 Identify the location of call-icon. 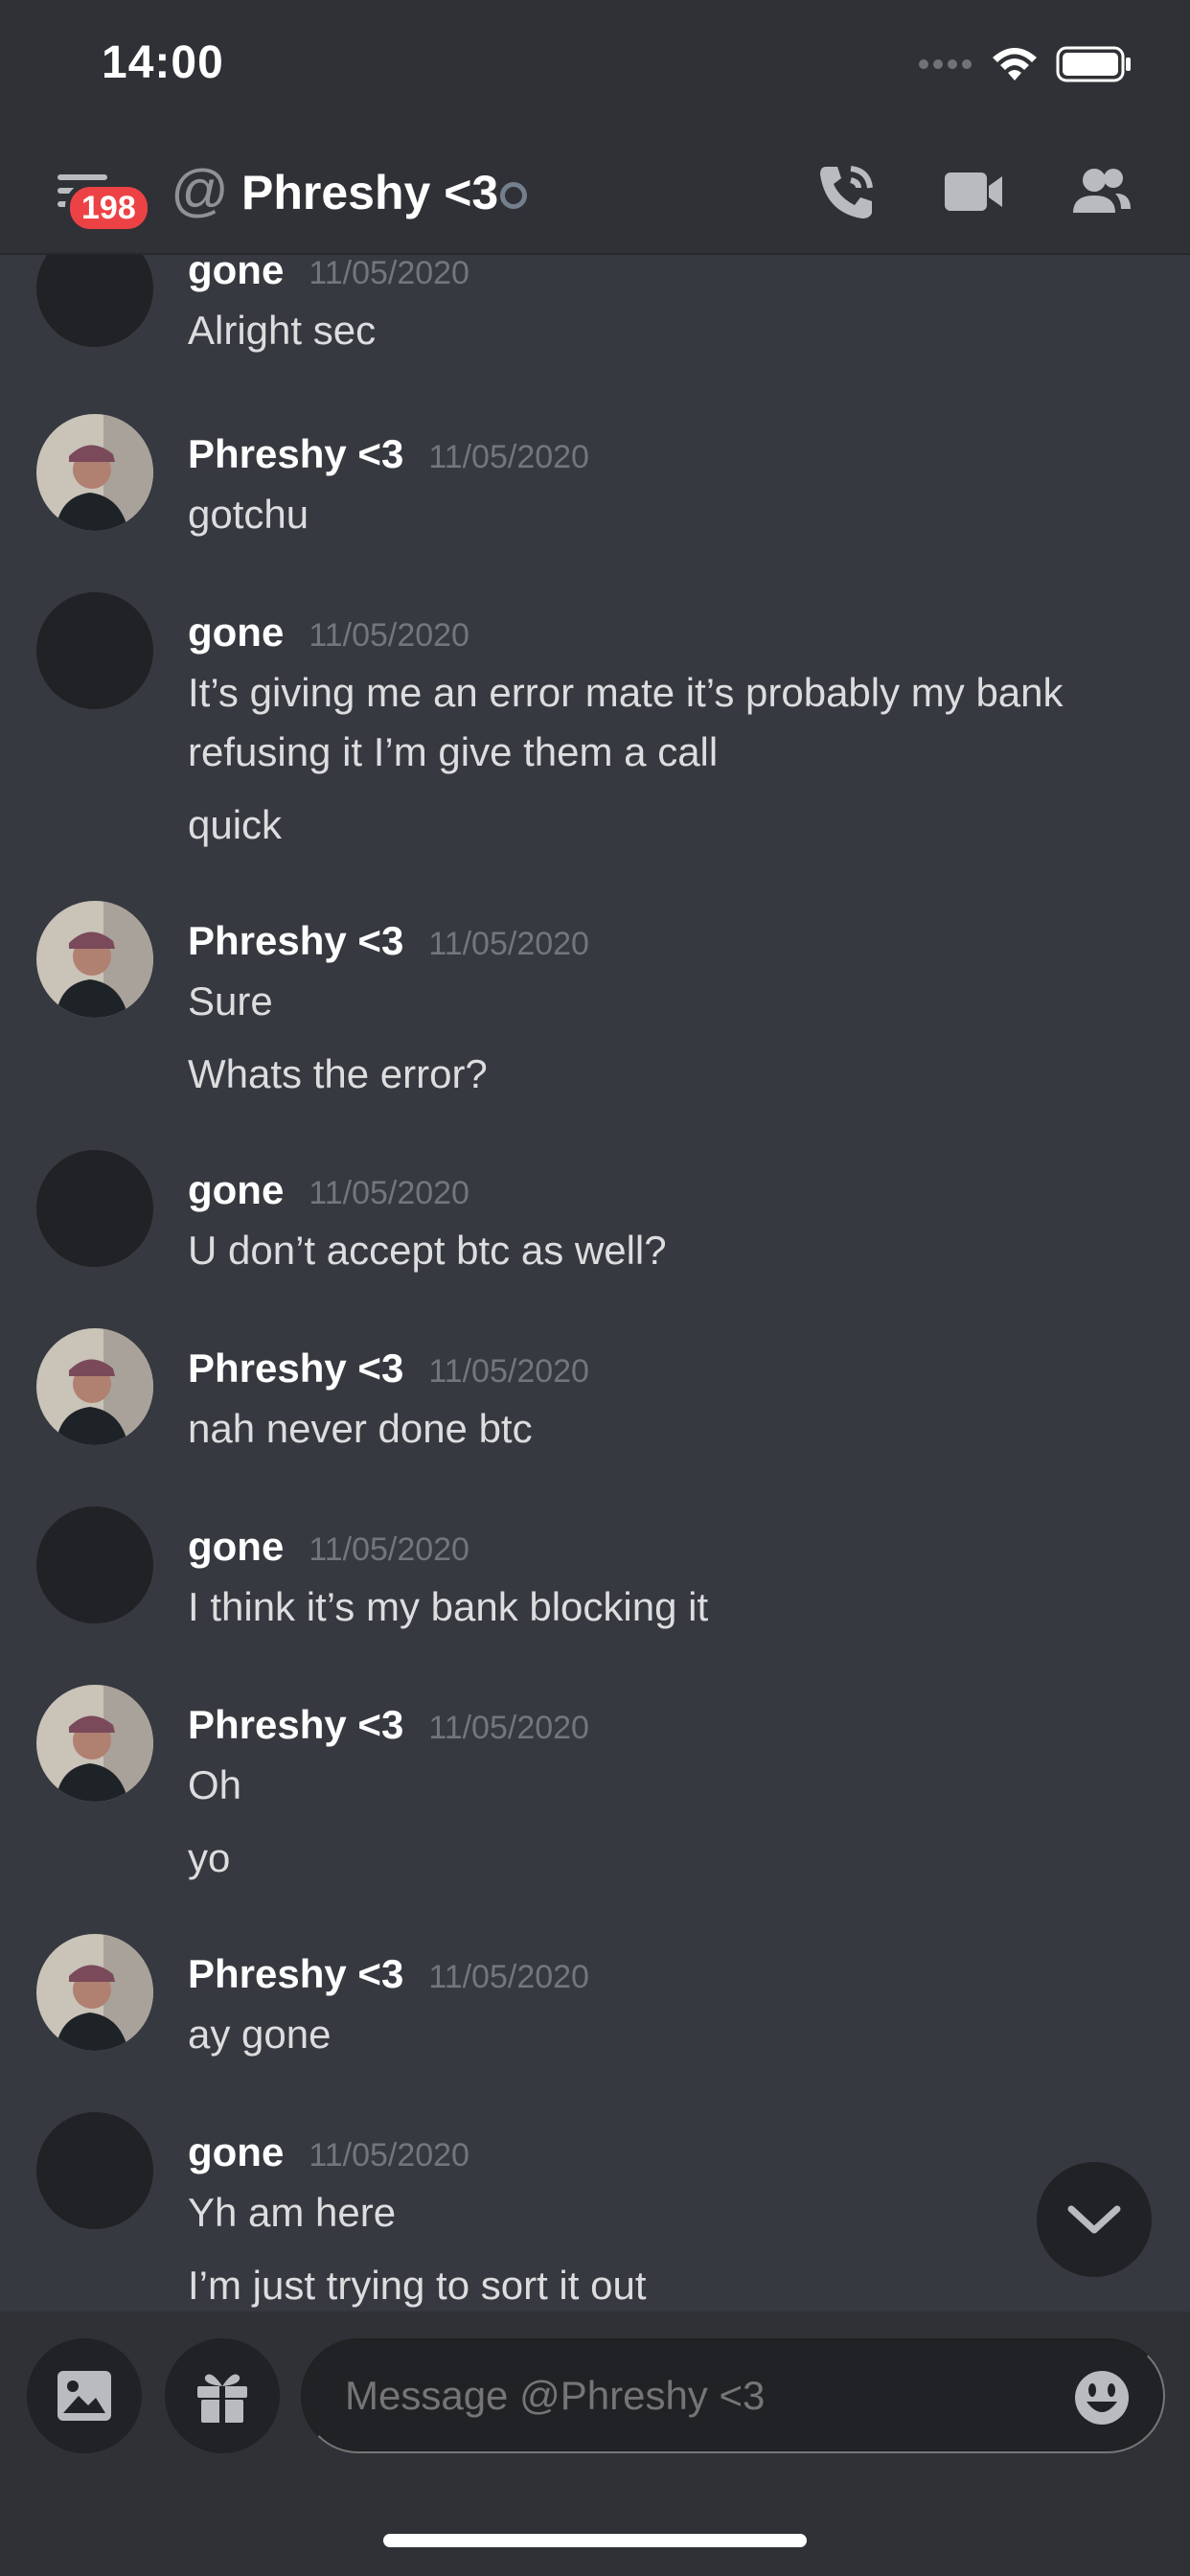
(847, 191).